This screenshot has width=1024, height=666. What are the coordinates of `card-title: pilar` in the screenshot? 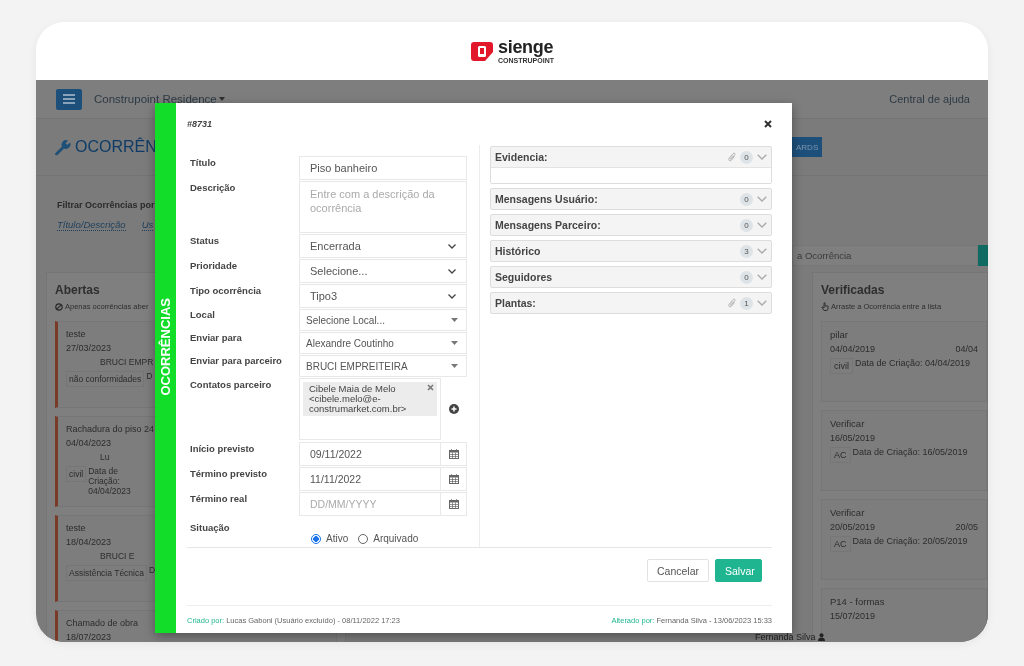 It's located at (839, 334).